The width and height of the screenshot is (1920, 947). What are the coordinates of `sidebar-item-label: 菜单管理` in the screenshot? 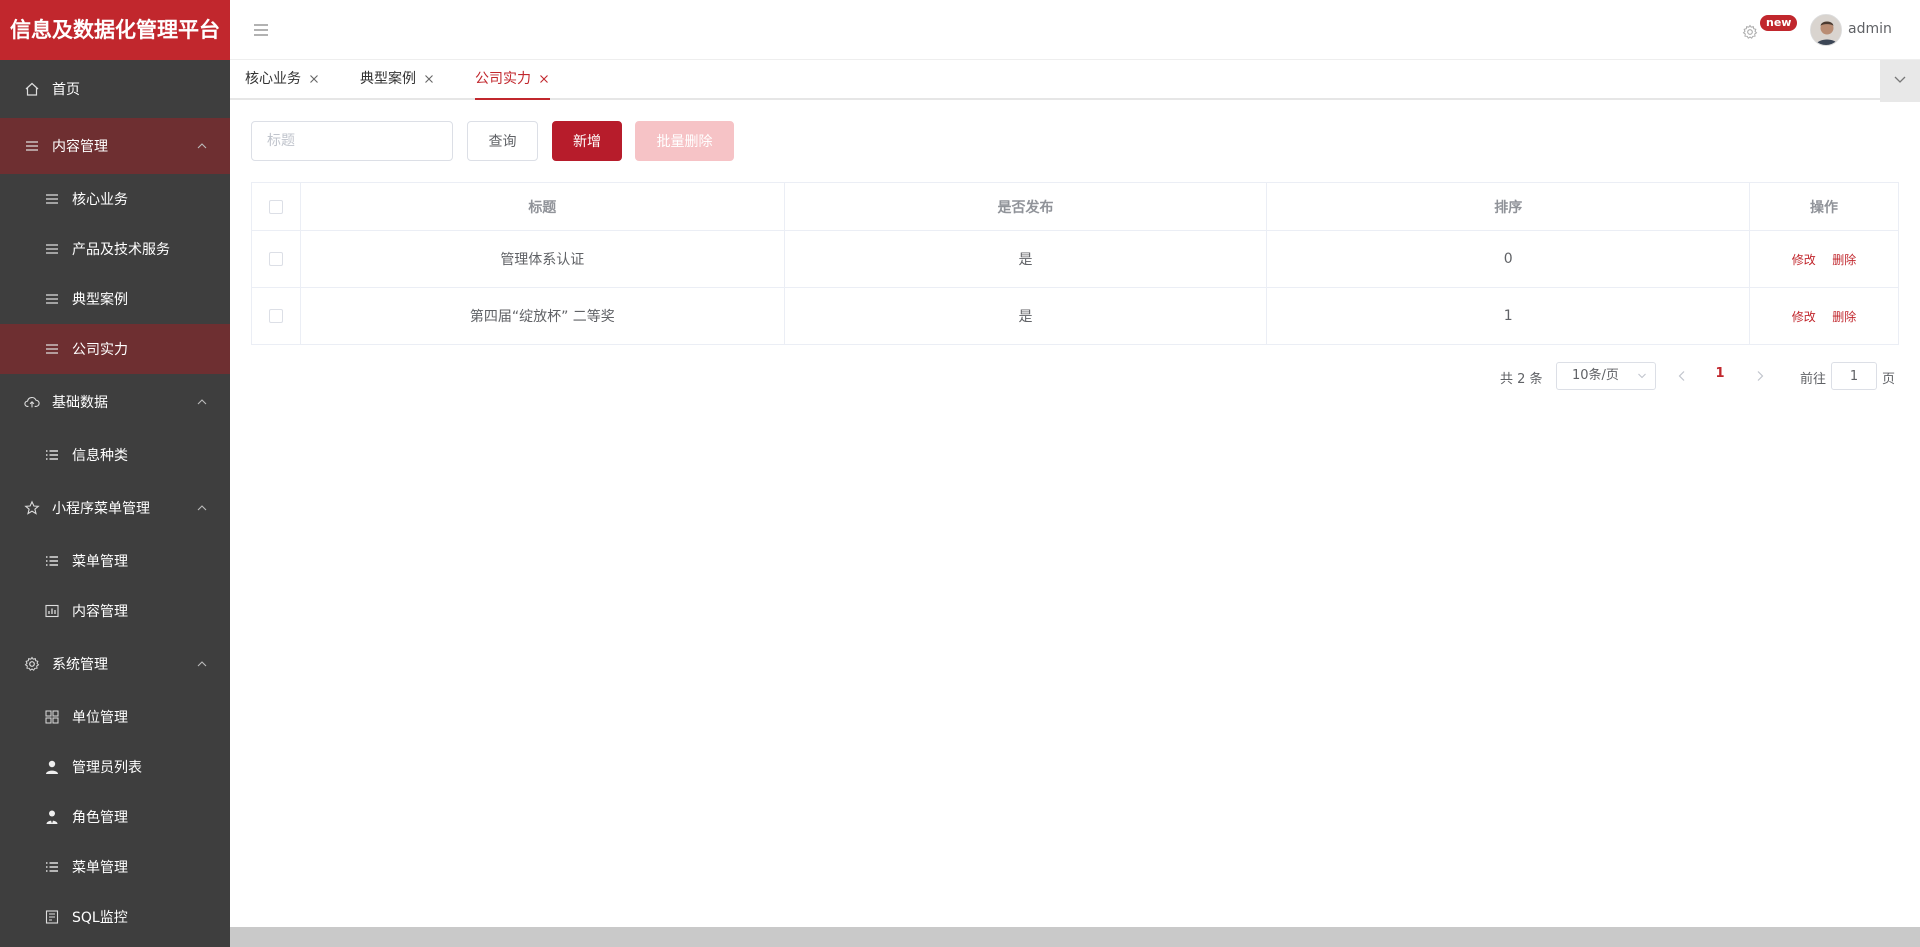 It's located at (100, 562).